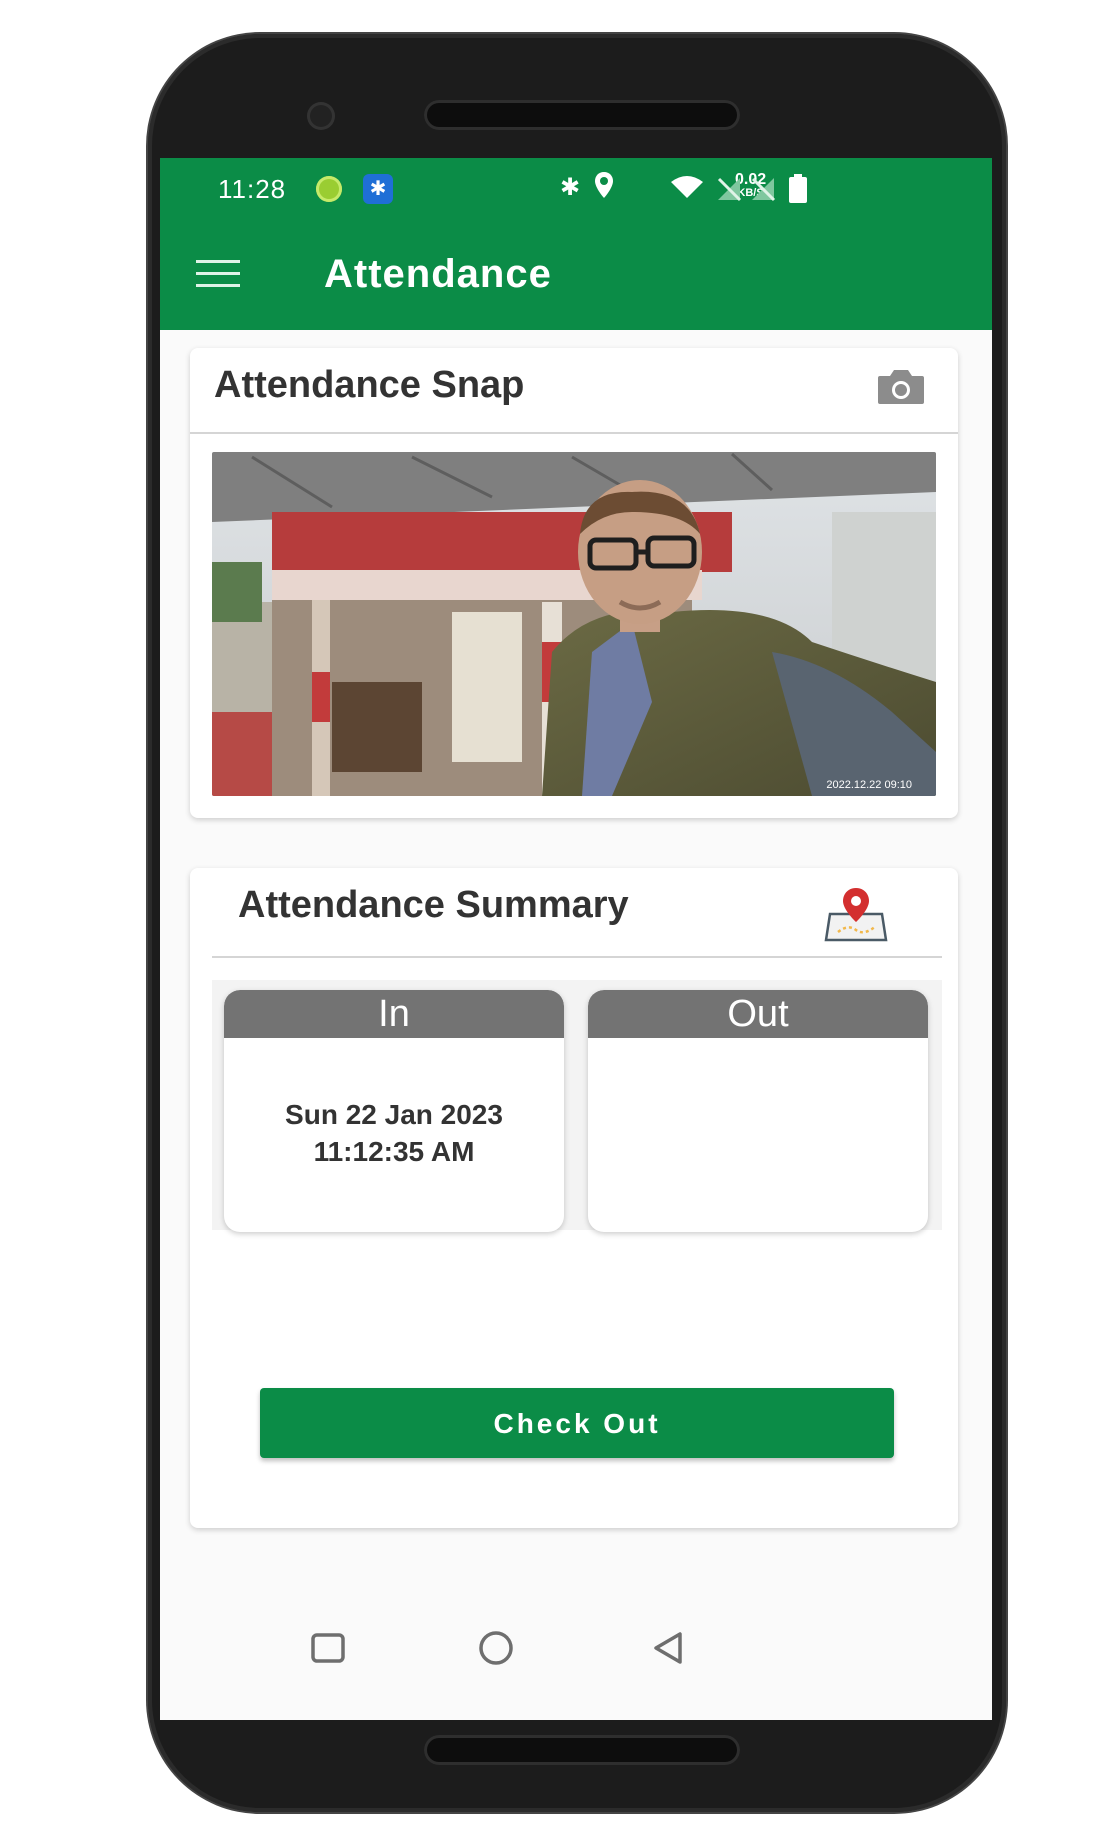  I want to click on check-out-header: Out, so click(758, 1014).